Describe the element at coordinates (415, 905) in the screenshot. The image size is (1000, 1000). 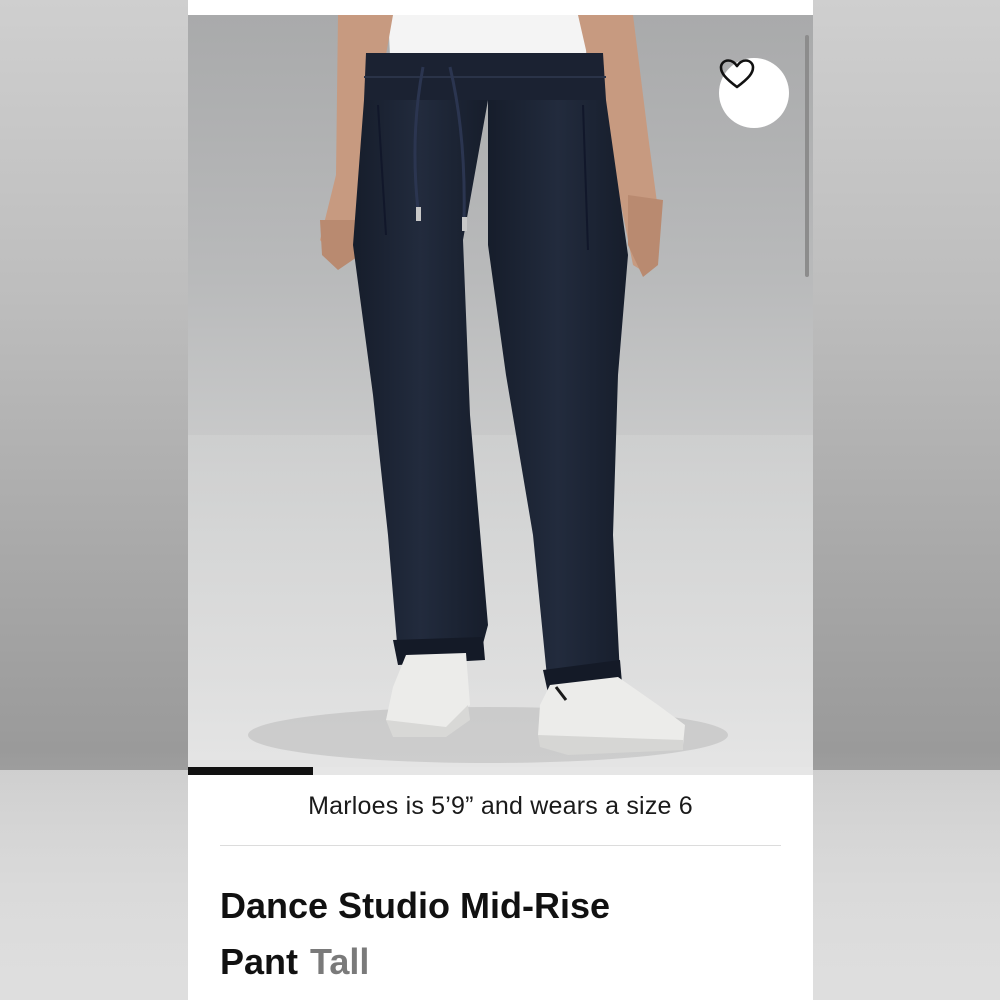
I see `product-title-line1: Dance Studio Mid-Rise` at that location.